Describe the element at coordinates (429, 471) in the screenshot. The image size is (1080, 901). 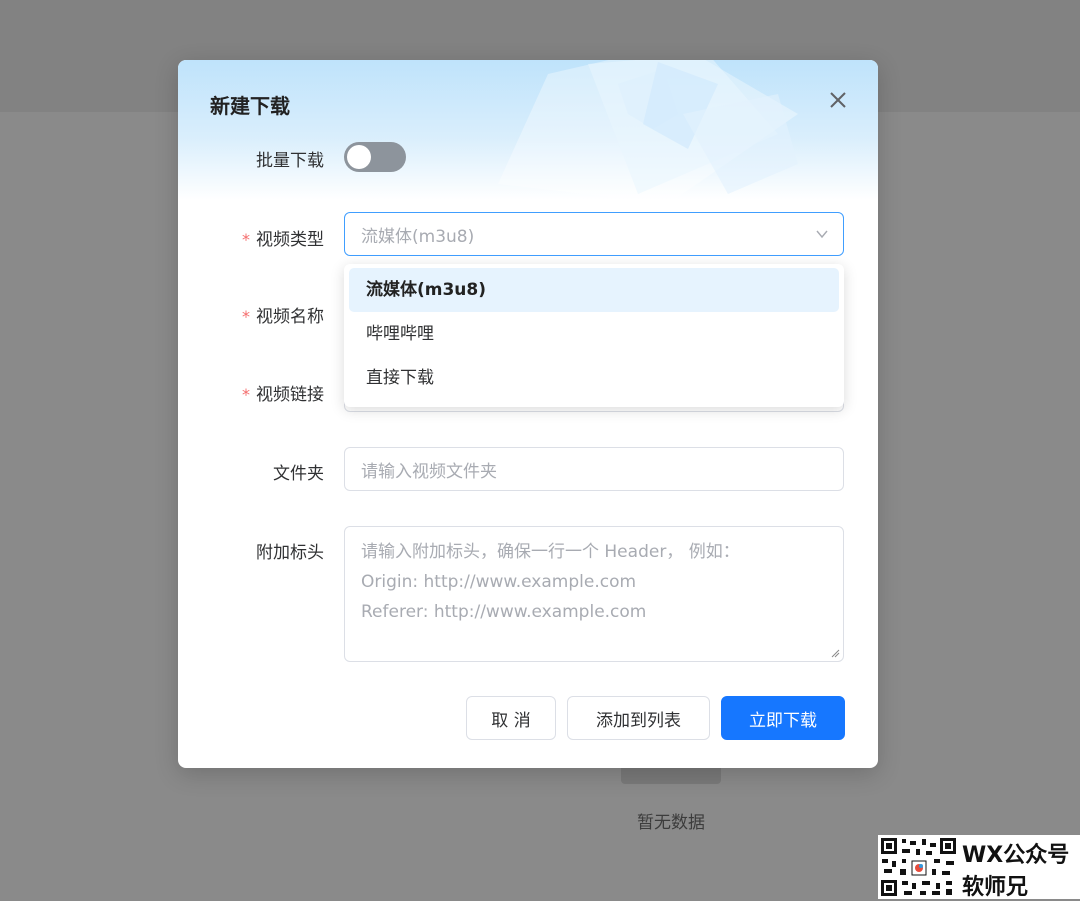
I see `folder-placeholder: 请输入视频文件夹` at that location.